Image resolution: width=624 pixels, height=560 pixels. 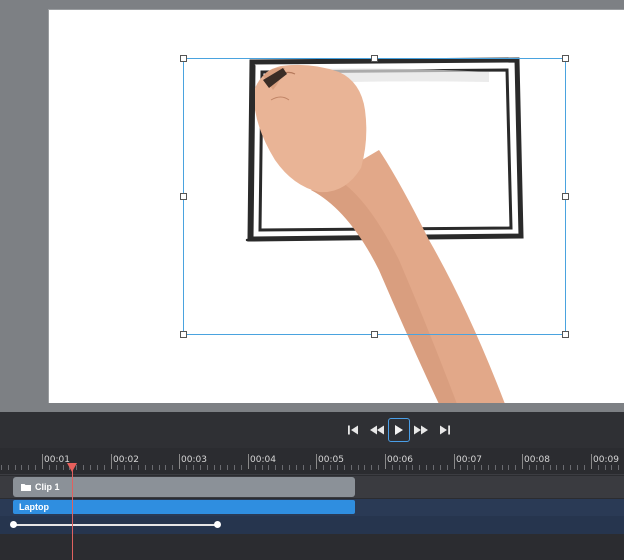 I want to click on playhead-marker, so click(x=72, y=467).